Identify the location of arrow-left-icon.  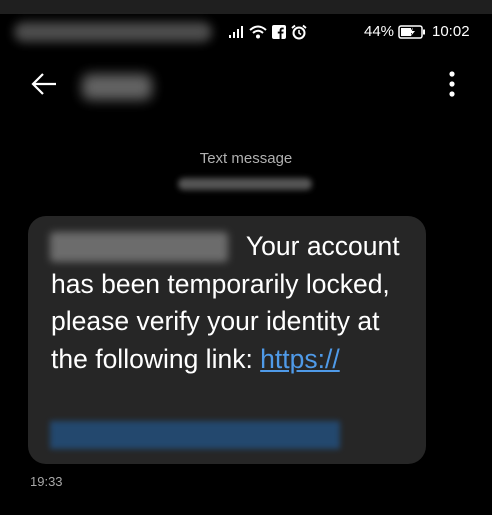
(44, 86).